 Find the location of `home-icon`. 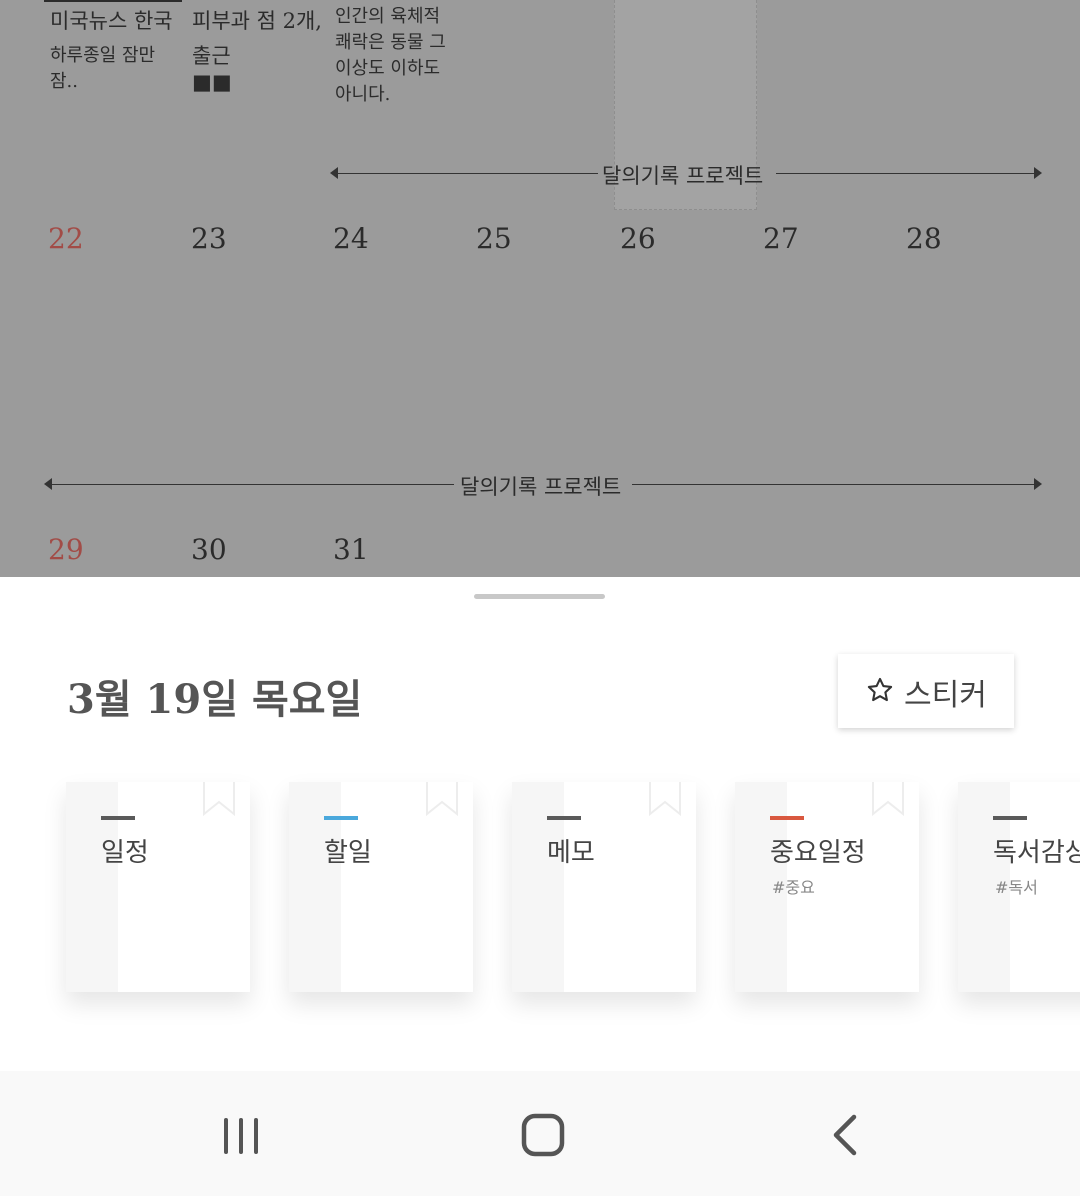

home-icon is located at coordinates (543, 1136).